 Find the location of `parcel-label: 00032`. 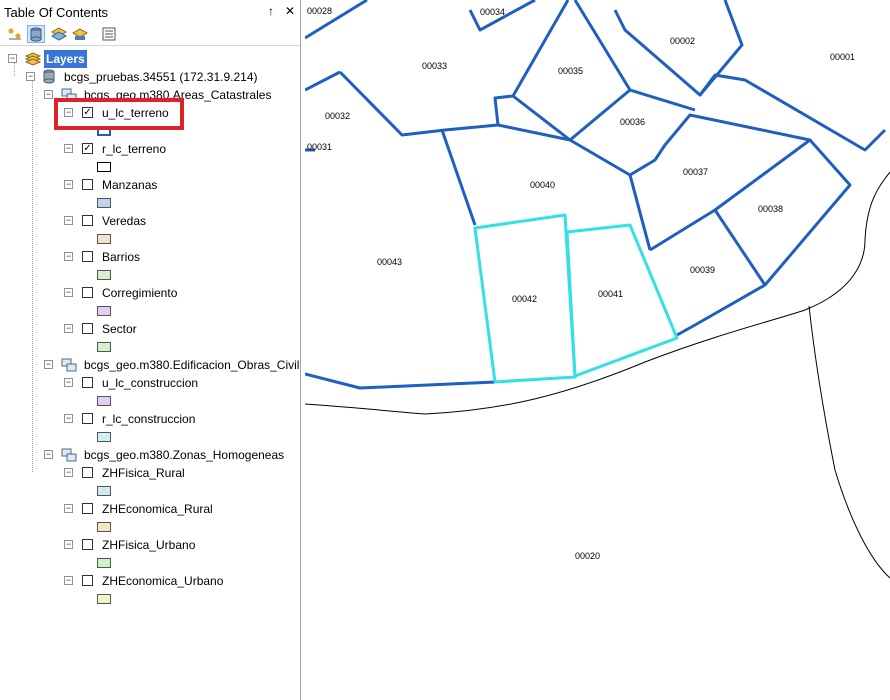

parcel-label: 00032 is located at coordinates (337, 116).